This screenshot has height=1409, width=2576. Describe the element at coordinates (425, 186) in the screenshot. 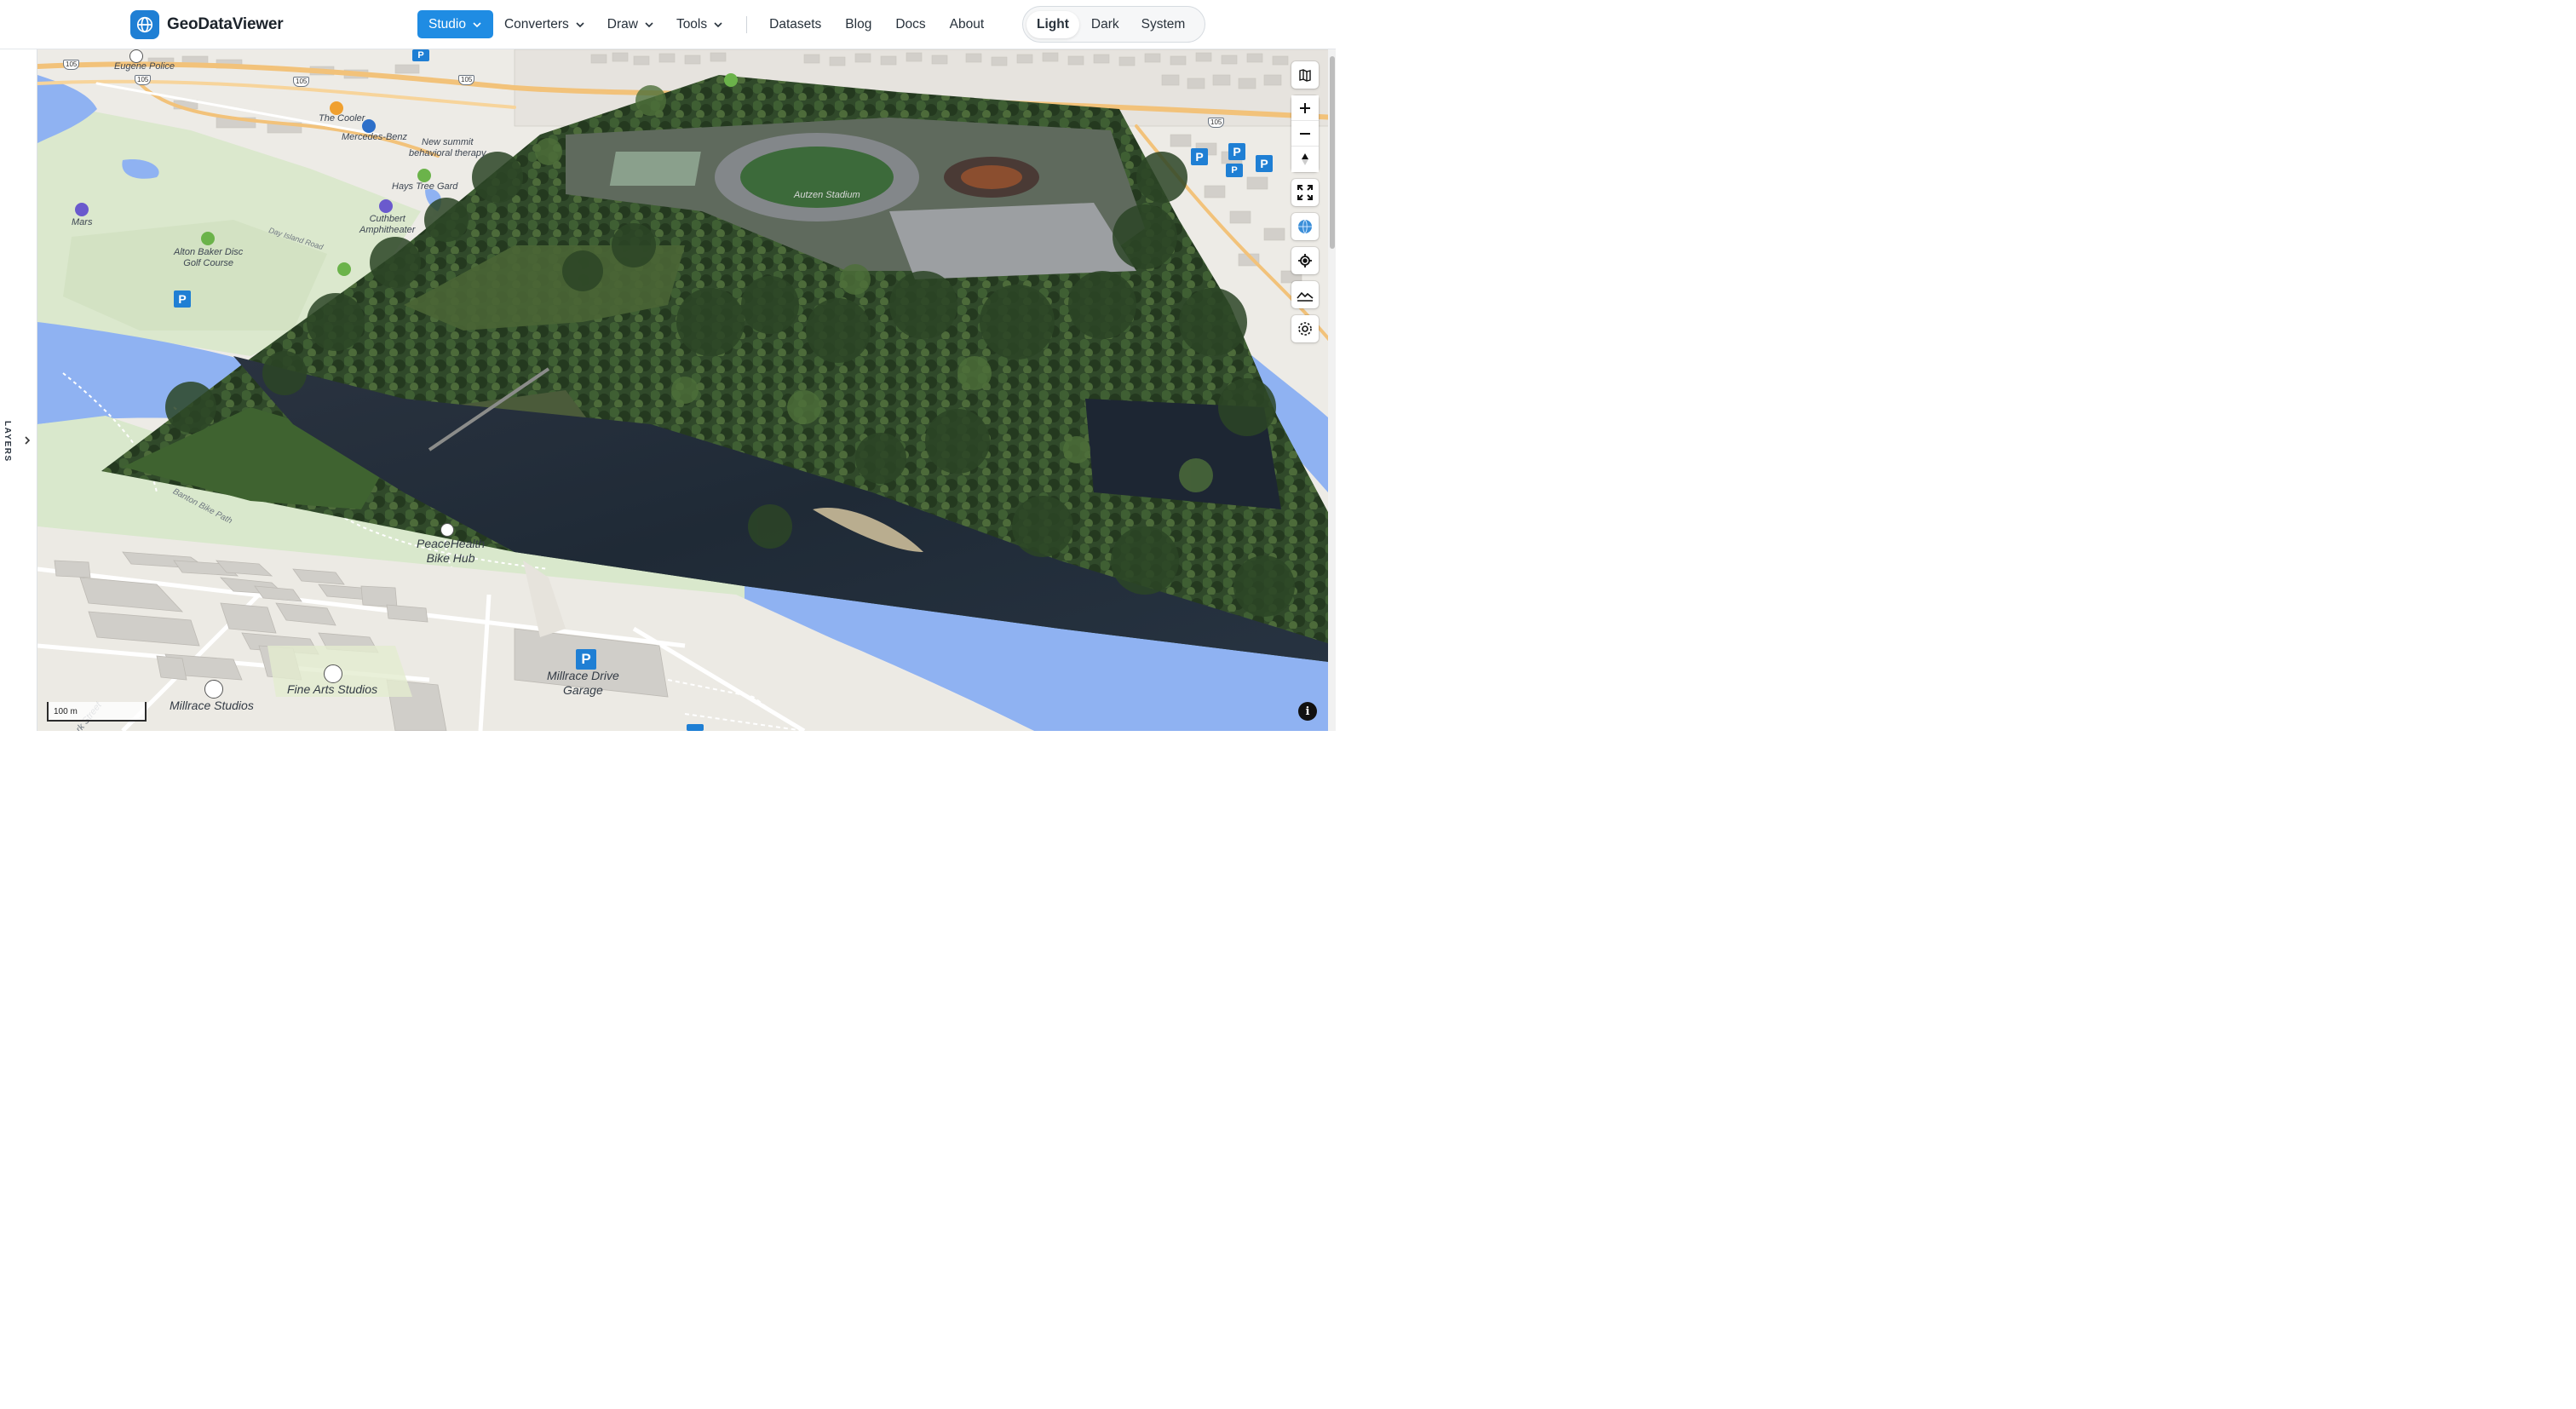

I see `label-hays-tree: Hays Tree Gard` at that location.